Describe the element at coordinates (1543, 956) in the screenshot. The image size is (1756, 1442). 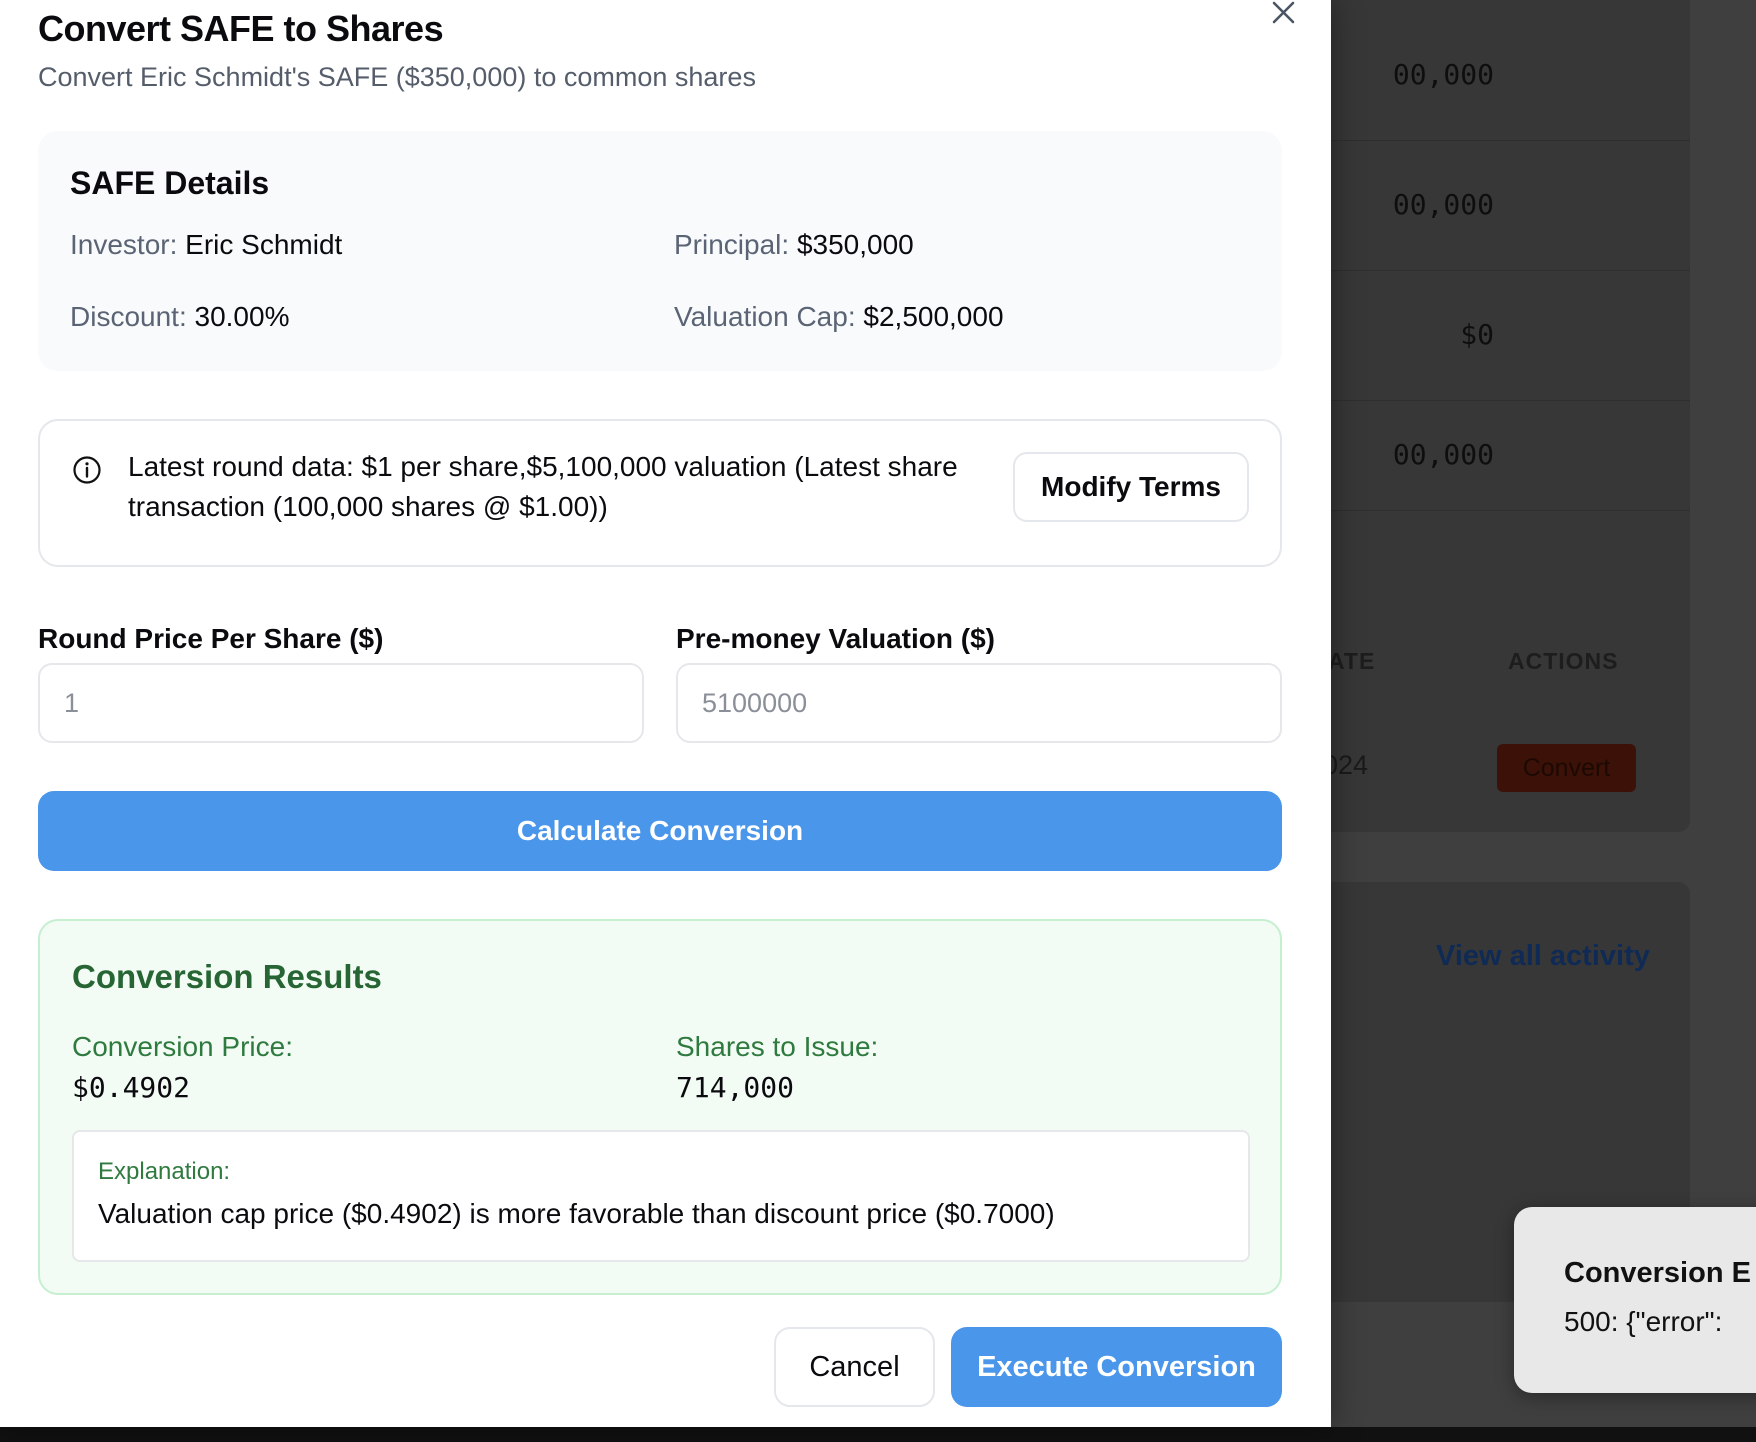
I see `view-all-activity-link: View all activity` at that location.